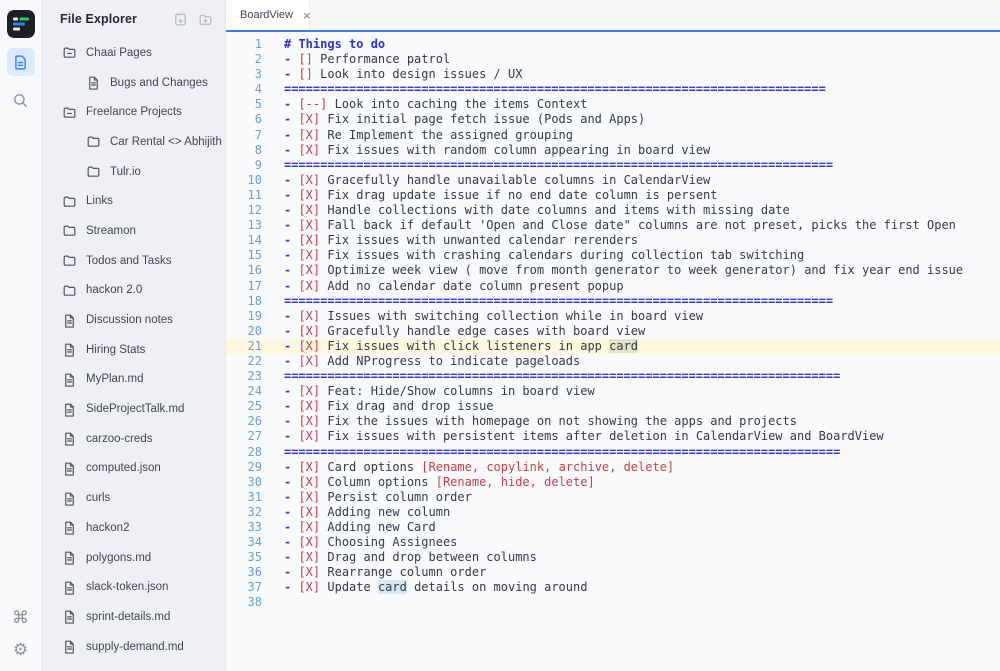 Image resolution: width=1000 pixels, height=671 pixels. What do you see at coordinates (254, 496) in the screenshot?
I see `line-number: 31` at bounding box center [254, 496].